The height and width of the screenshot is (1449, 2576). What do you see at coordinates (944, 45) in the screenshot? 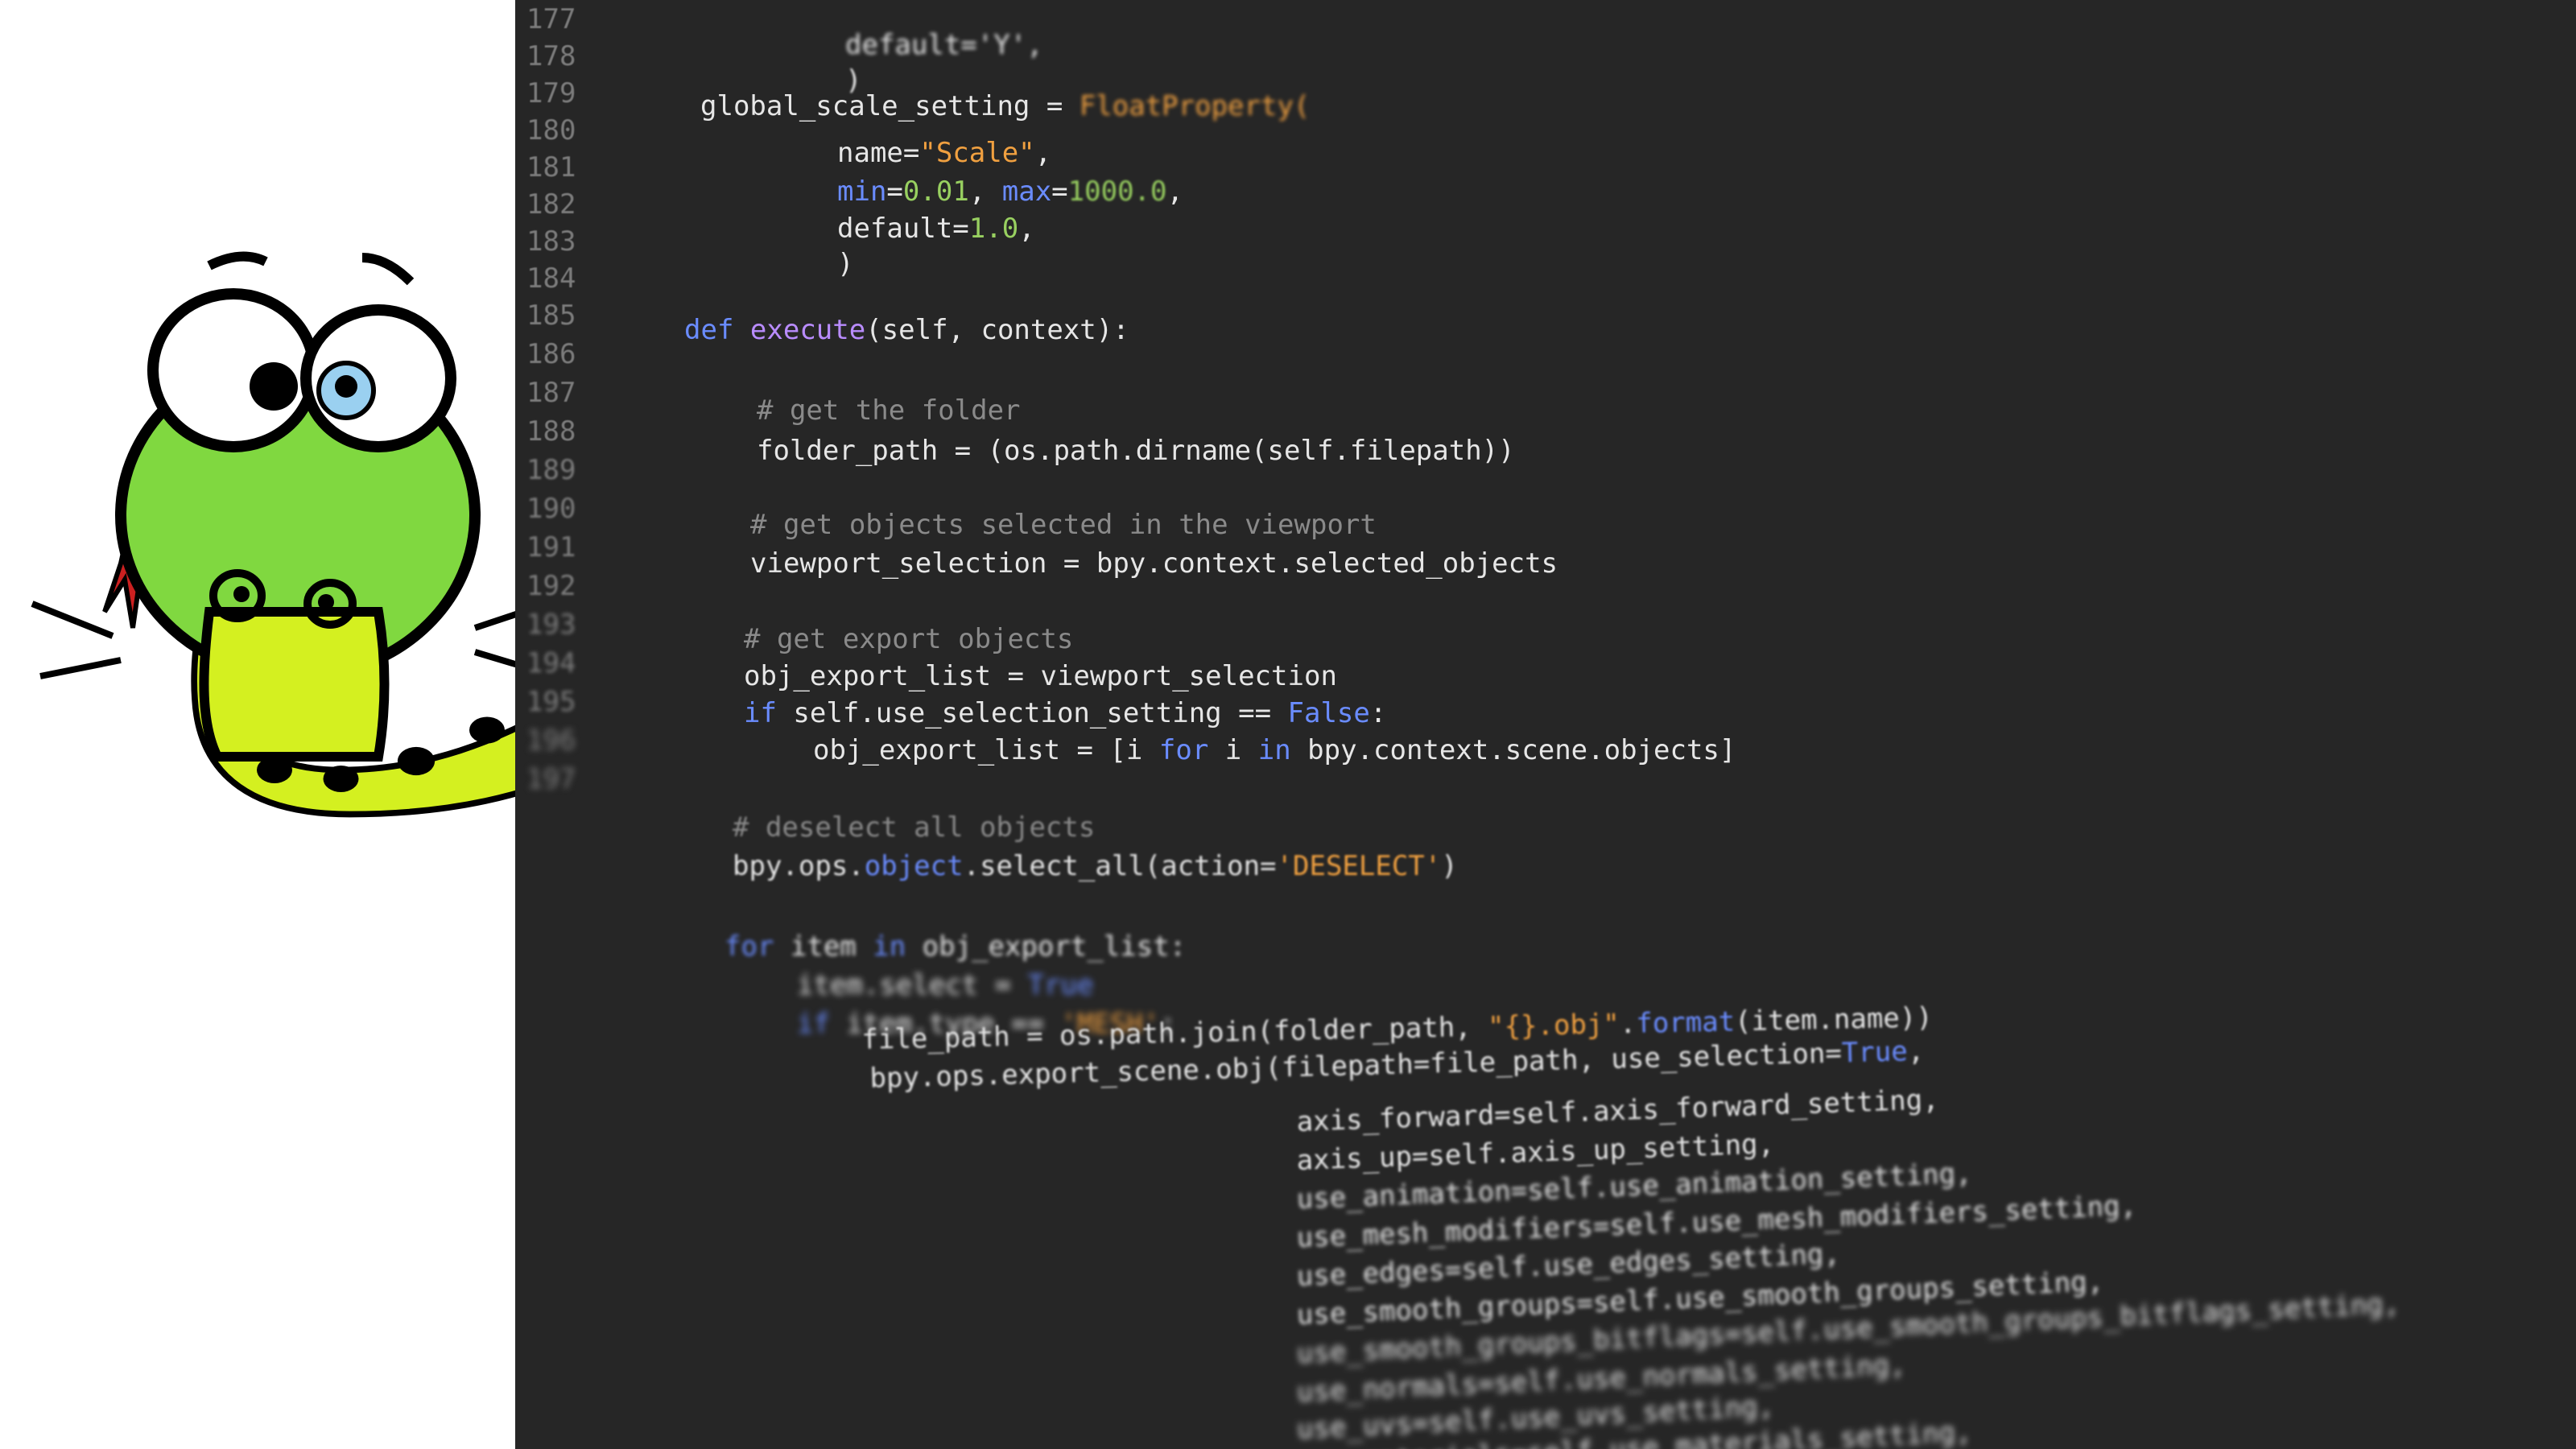
I see `code-line: default='Y',` at bounding box center [944, 45].